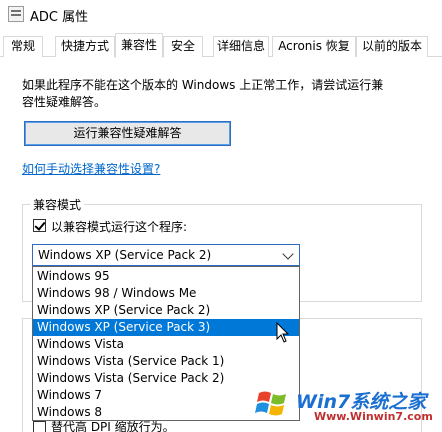 The image size is (442, 432). Describe the element at coordinates (221, 15) in the screenshot. I see `title-bar: ADC 属性` at that location.